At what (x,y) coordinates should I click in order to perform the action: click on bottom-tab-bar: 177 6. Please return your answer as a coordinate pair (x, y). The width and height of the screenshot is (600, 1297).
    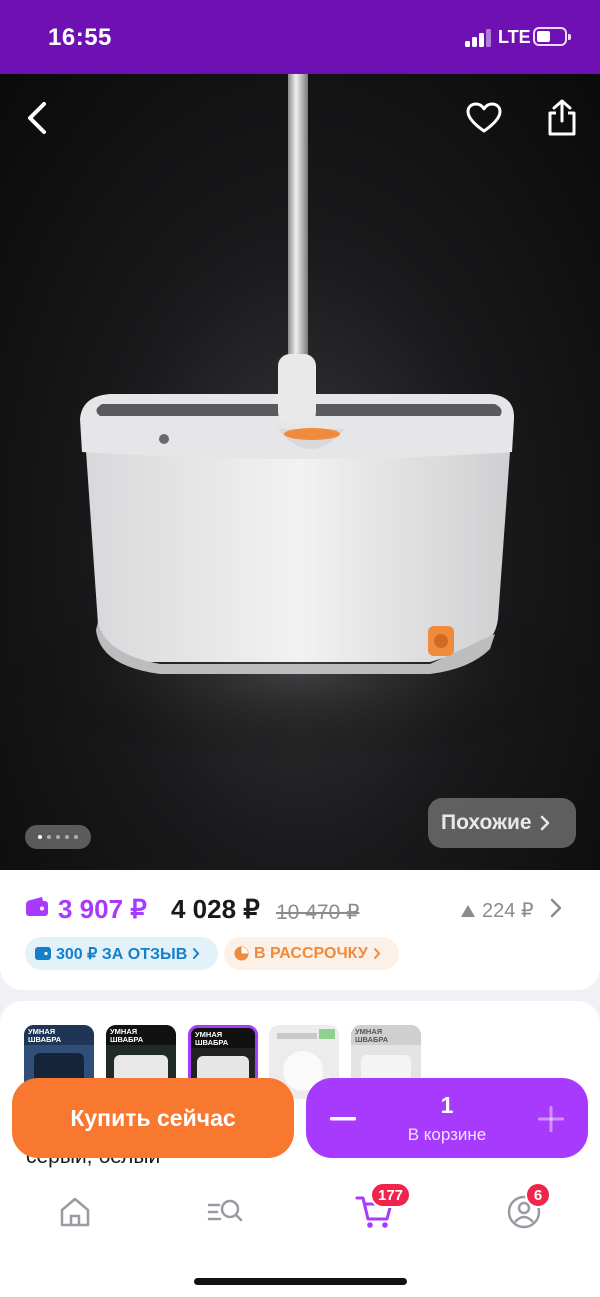
    Looking at the image, I should click on (300, 1234).